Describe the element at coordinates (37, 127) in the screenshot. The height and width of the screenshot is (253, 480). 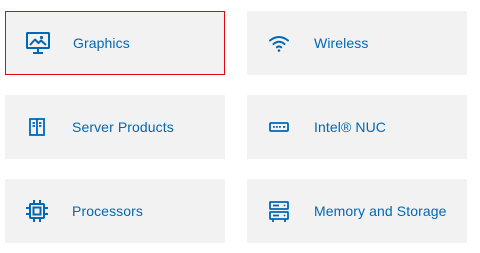
I see `server-icon` at that location.